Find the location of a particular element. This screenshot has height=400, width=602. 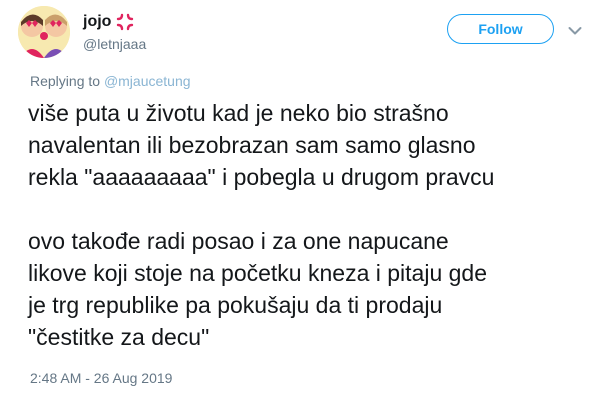

tweet-timestamp: 2:48 AM - 26 Aug 2019 is located at coordinates (101, 378).